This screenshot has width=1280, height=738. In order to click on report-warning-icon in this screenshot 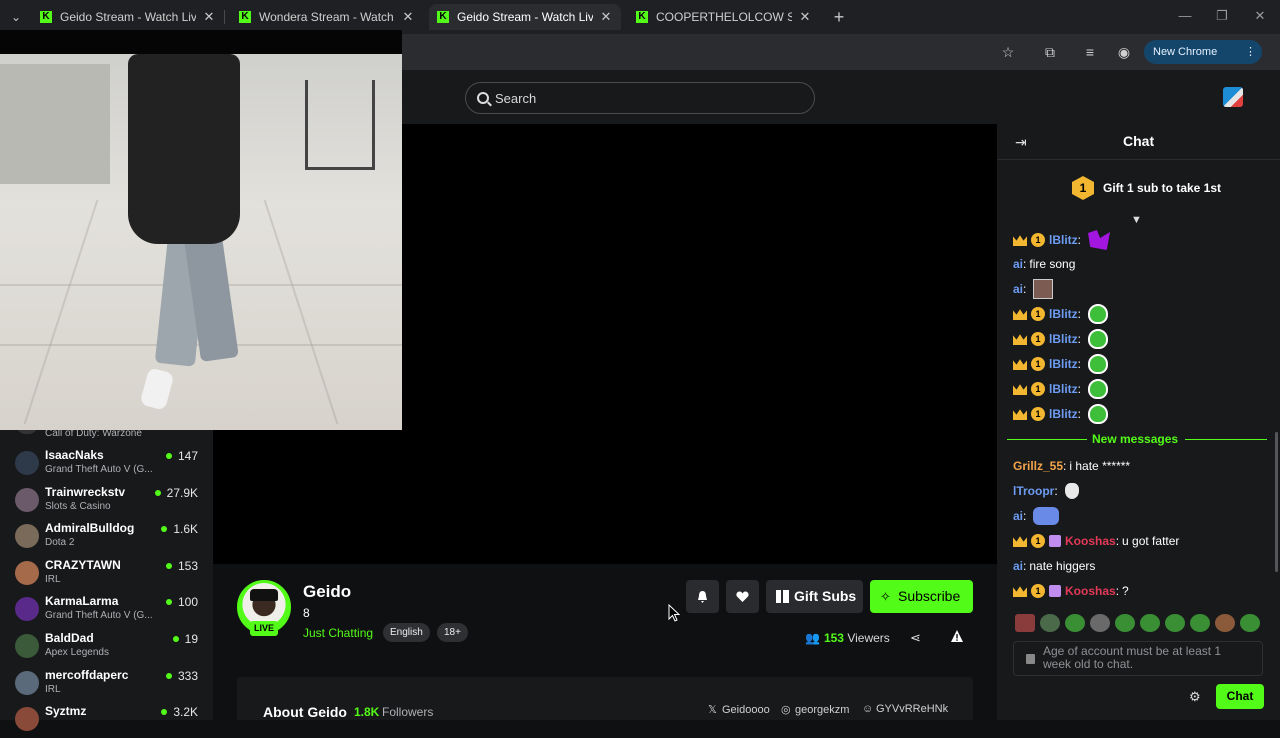, I will do `click(957, 636)`.